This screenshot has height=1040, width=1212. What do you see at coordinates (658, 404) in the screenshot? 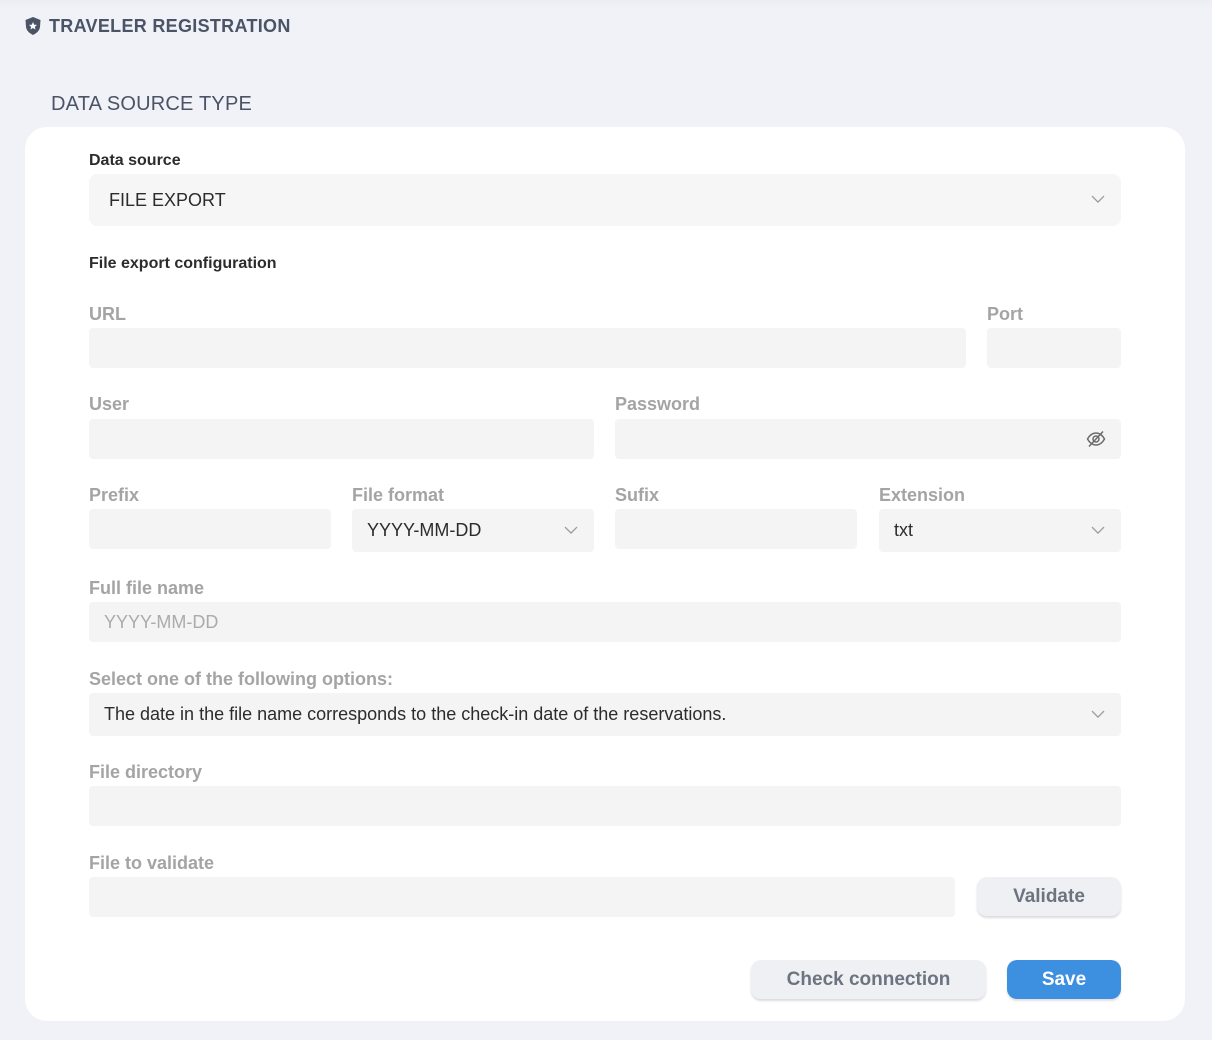
I see `password-label: Password` at bounding box center [658, 404].